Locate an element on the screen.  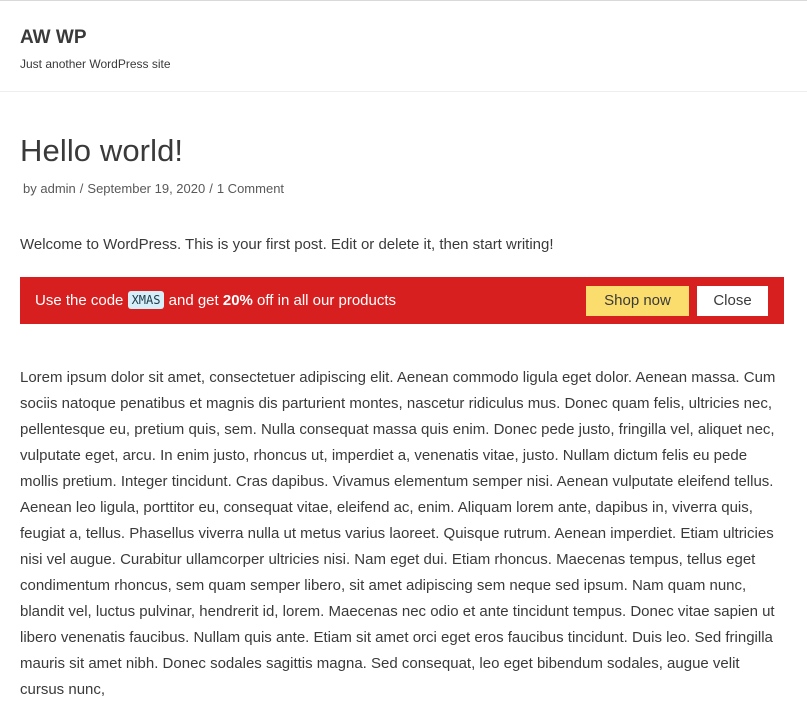
promo-discount: 20% is located at coordinates (237, 300).